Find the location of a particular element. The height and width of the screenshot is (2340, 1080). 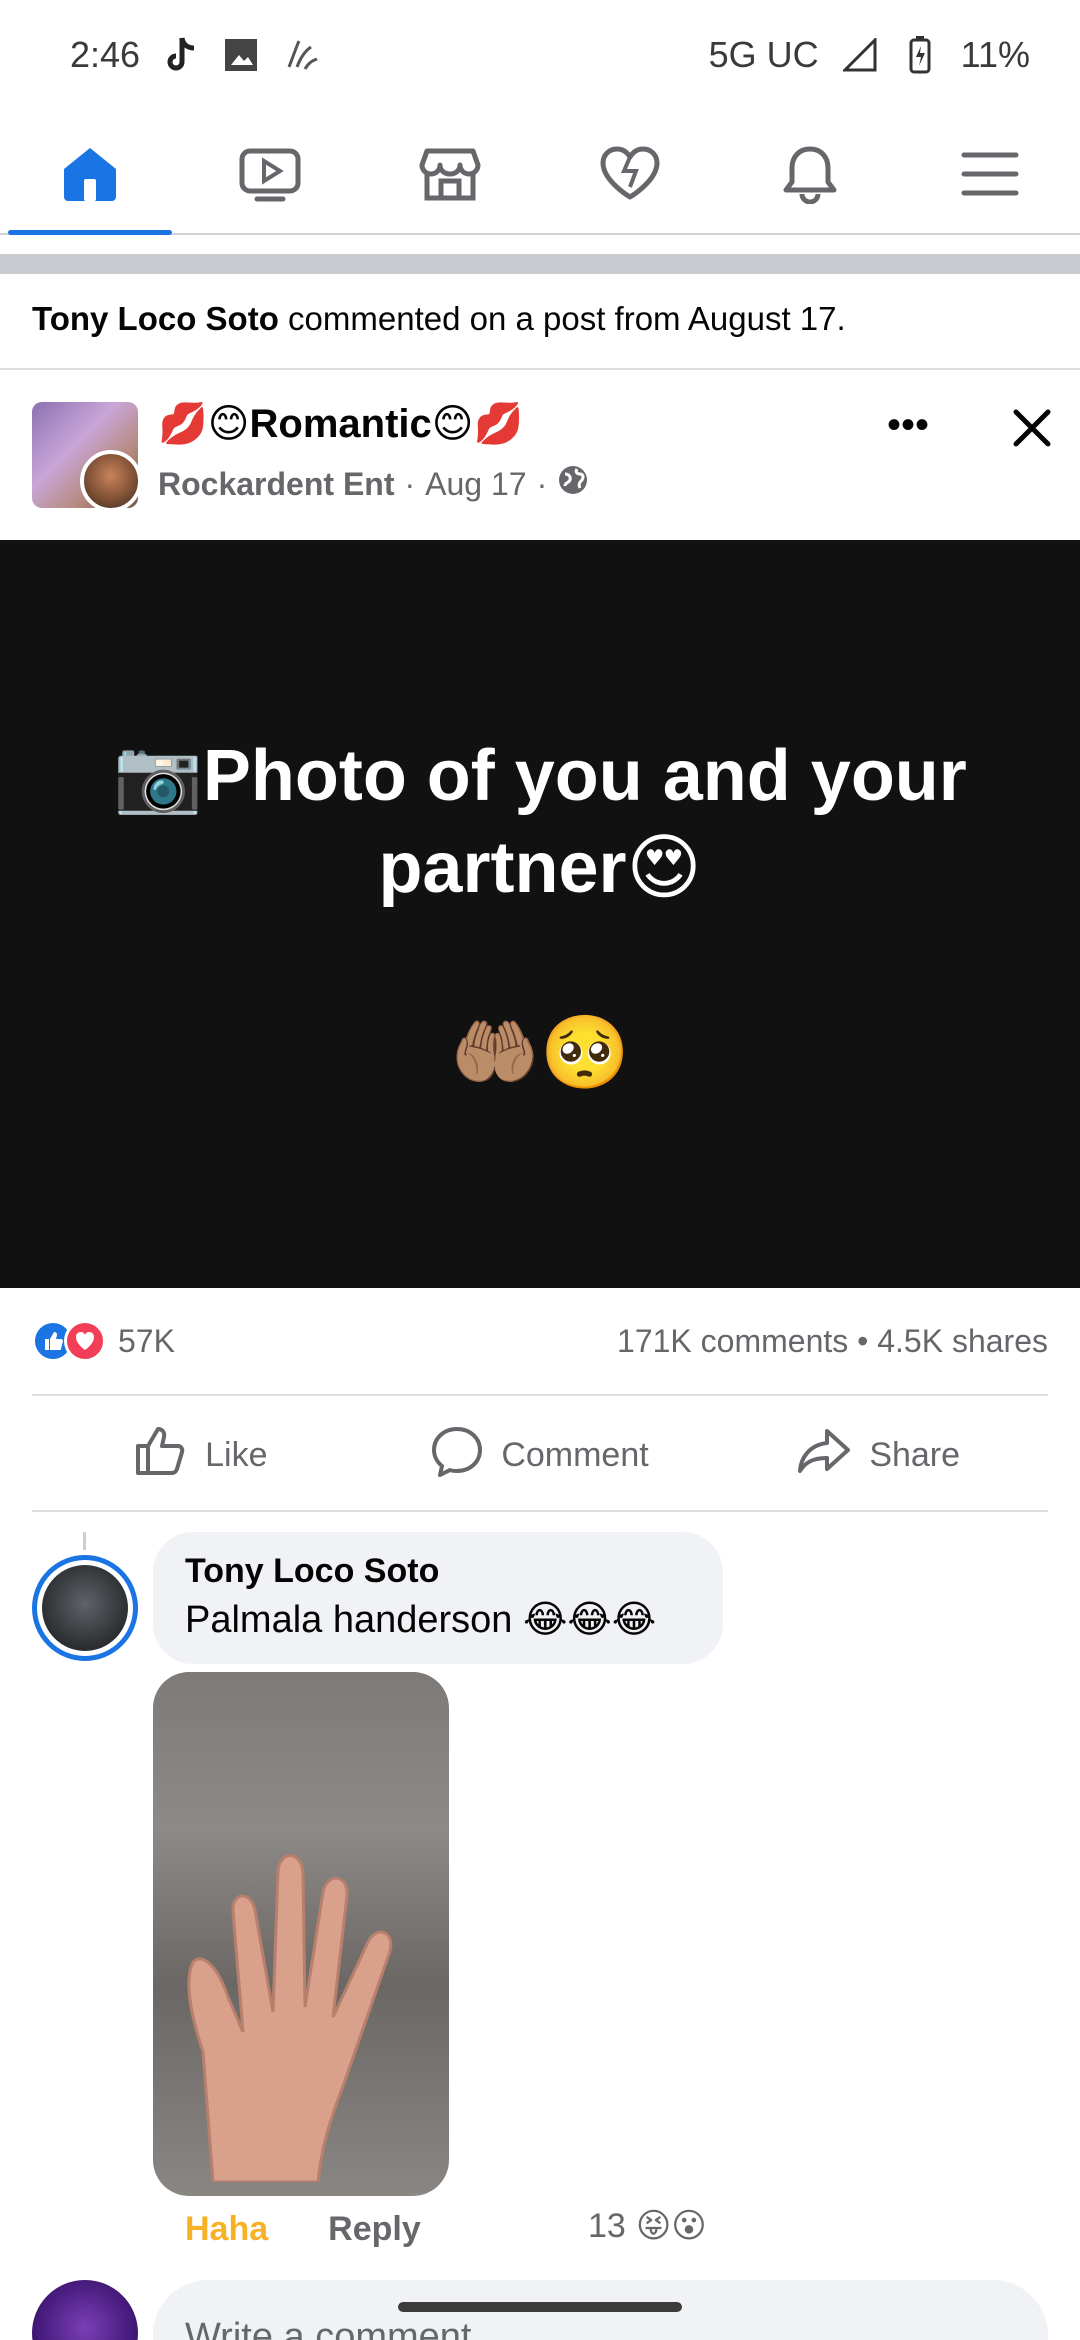

page-name: Rockardent Ent is located at coordinates (276, 484).